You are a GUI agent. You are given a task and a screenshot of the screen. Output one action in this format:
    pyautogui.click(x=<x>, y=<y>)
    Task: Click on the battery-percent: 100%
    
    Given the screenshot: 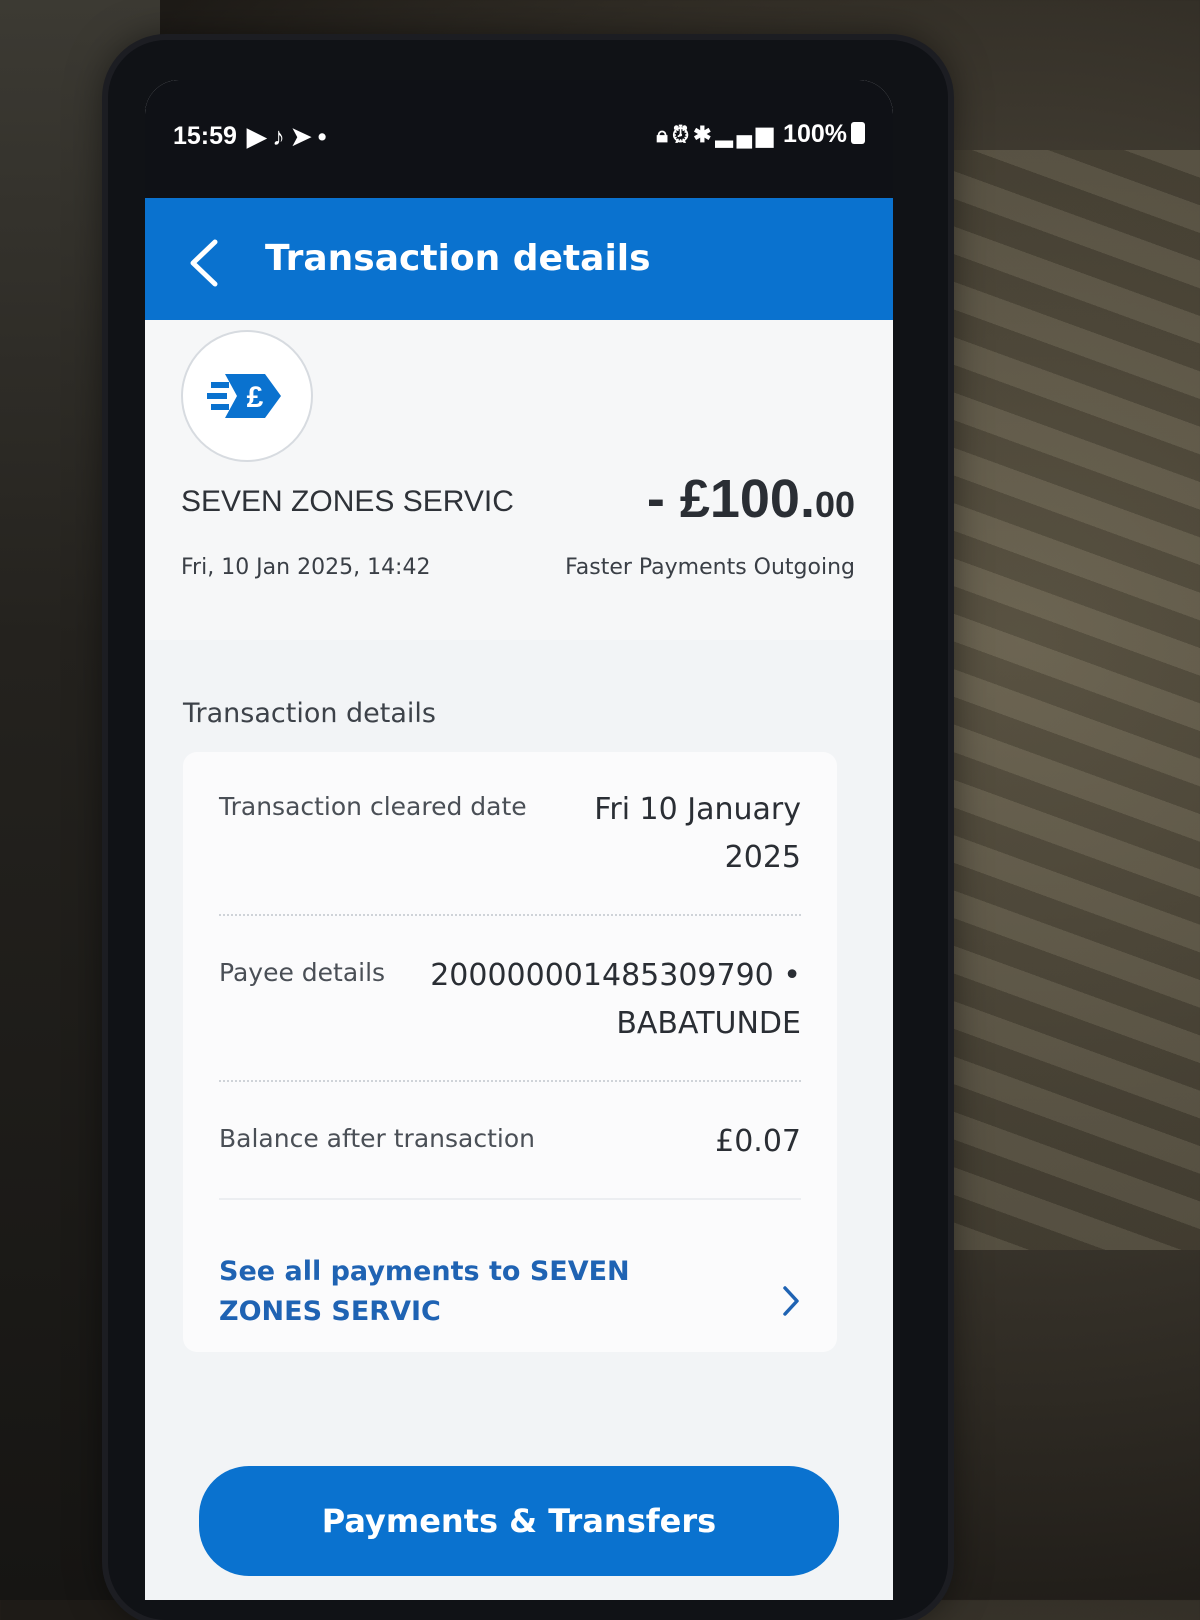 What is the action you would take?
    pyautogui.click(x=815, y=134)
    